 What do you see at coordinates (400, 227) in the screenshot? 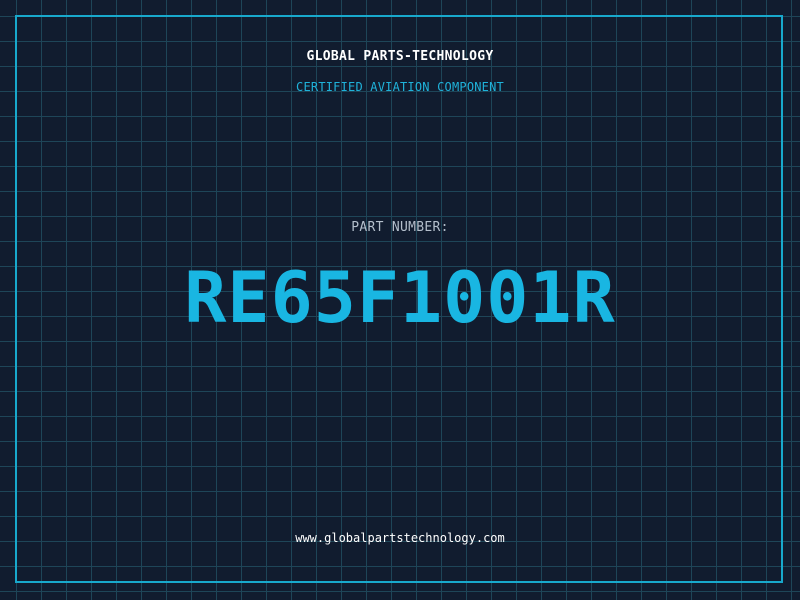
I see `part-number-label: PART NUMBER:` at bounding box center [400, 227].